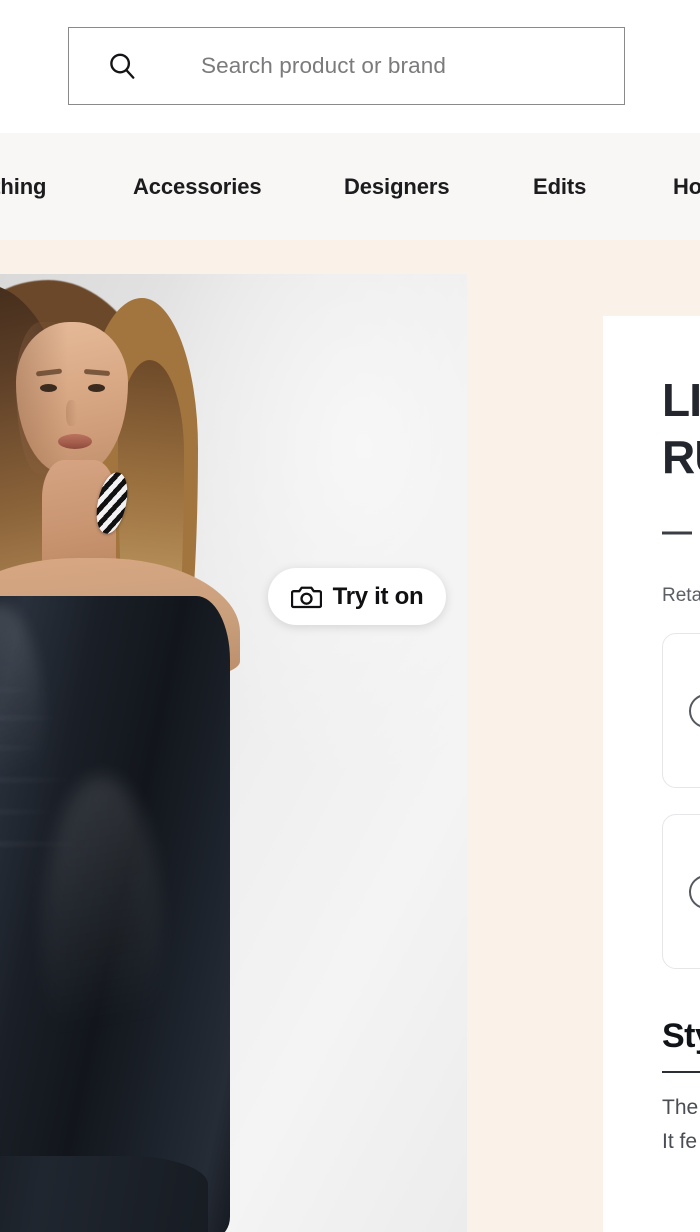 The image size is (700, 1232). What do you see at coordinates (397, 187) in the screenshot?
I see `nav-item-designers: Designers` at bounding box center [397, 187].